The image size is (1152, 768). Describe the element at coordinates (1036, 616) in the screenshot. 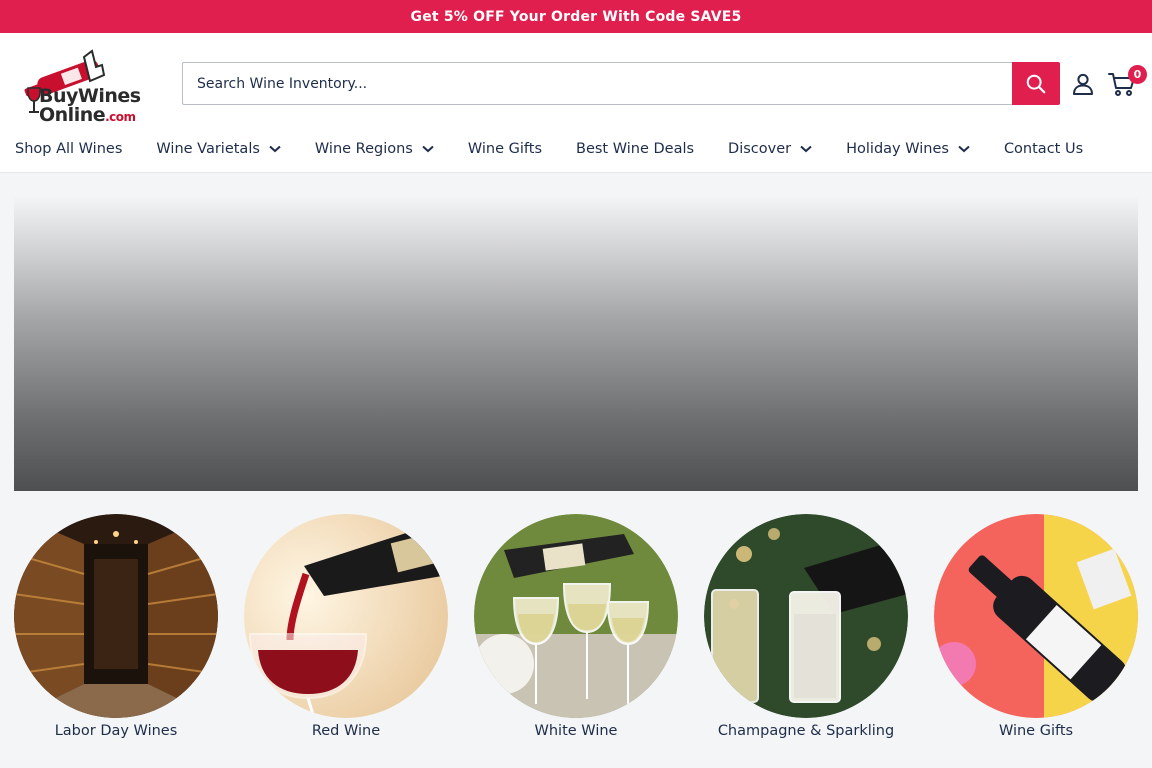

I see `wine-gift-image` at that location.